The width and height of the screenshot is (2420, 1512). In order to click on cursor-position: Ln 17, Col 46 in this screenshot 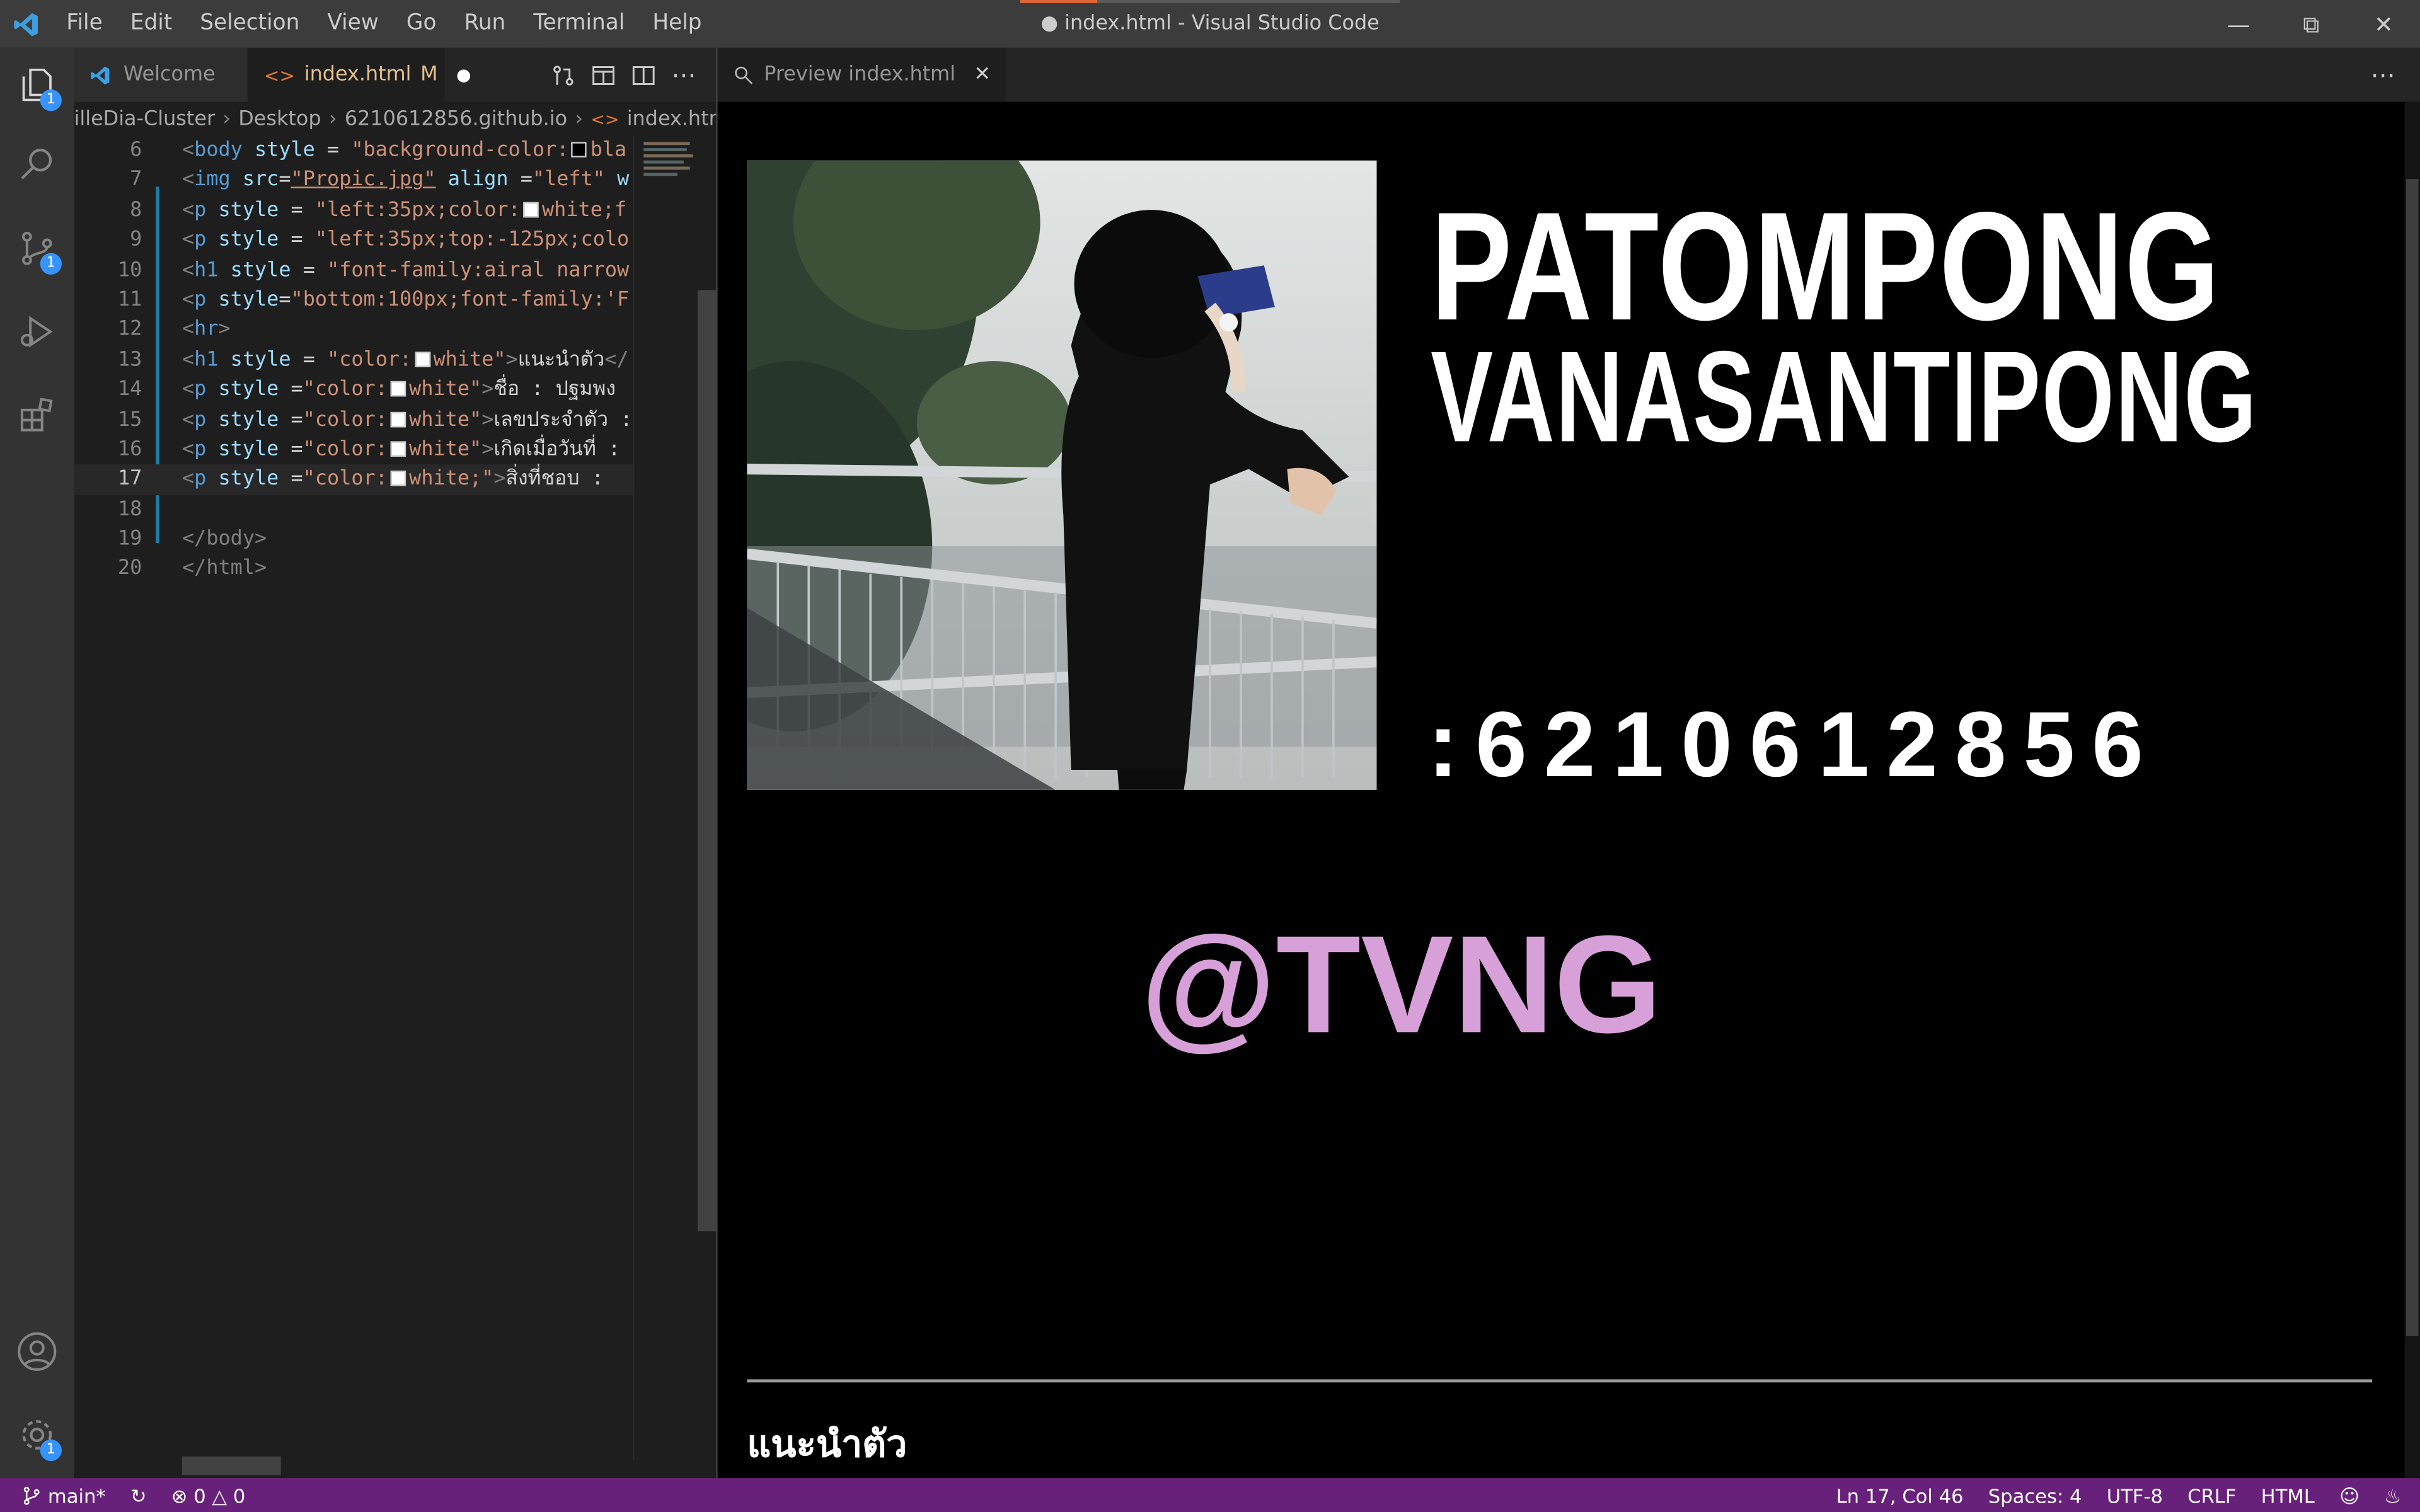, I will do `click(1900, 1495)`.